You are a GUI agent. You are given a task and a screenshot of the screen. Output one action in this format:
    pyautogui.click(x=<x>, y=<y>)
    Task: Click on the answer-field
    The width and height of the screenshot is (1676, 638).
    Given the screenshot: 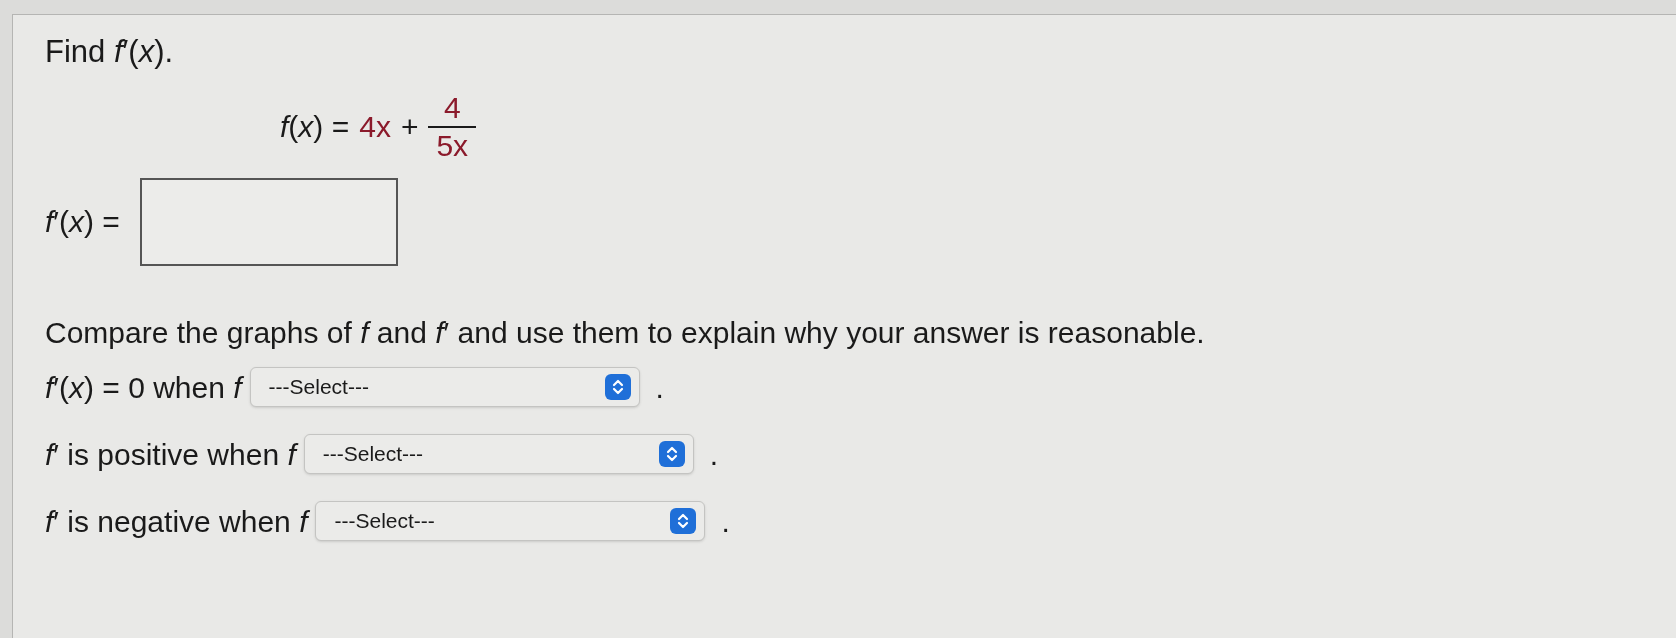 What is the action you would take?
    pyautogui.click(x=268, y=221)
    